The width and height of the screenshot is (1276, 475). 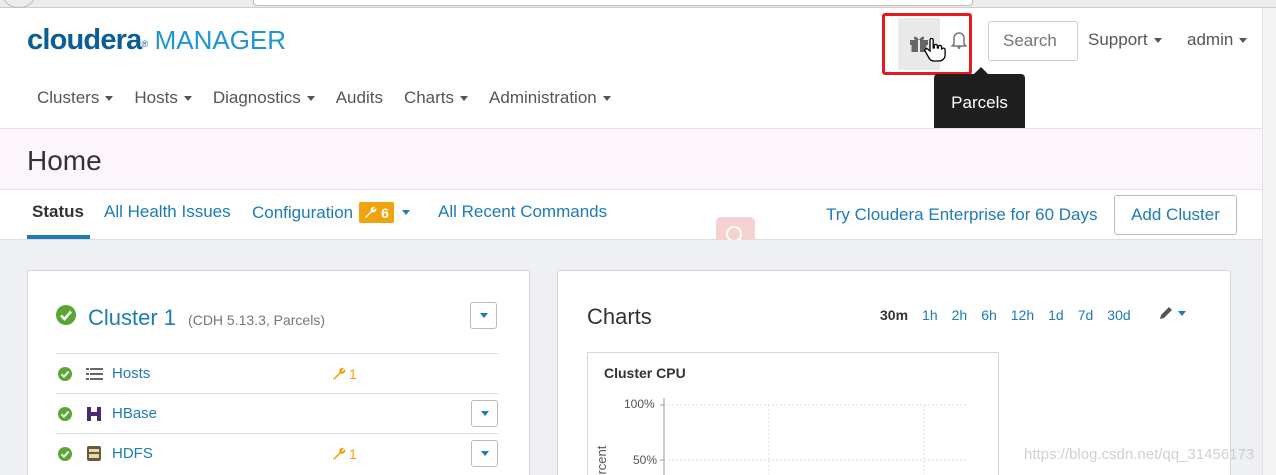 I want to click on nav-charts: Charts, so click(x=436, y=98).